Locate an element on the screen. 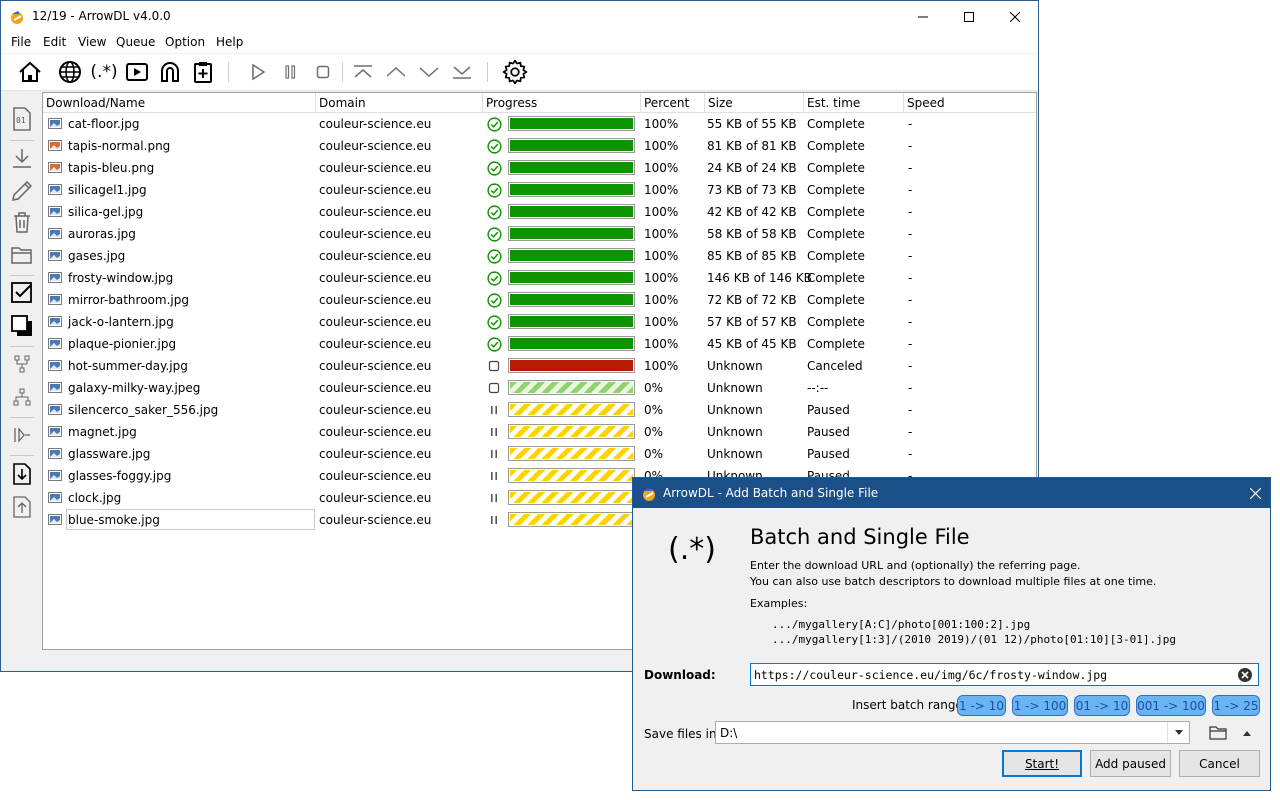 This screenshot has height=800, width=1280. web-page-button is located at coordinates (70, 72).